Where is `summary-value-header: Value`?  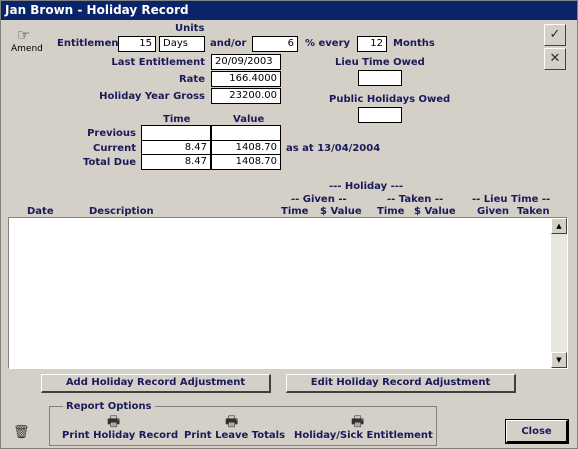 summary-value-header: Value is located at coordinates (249, 119).